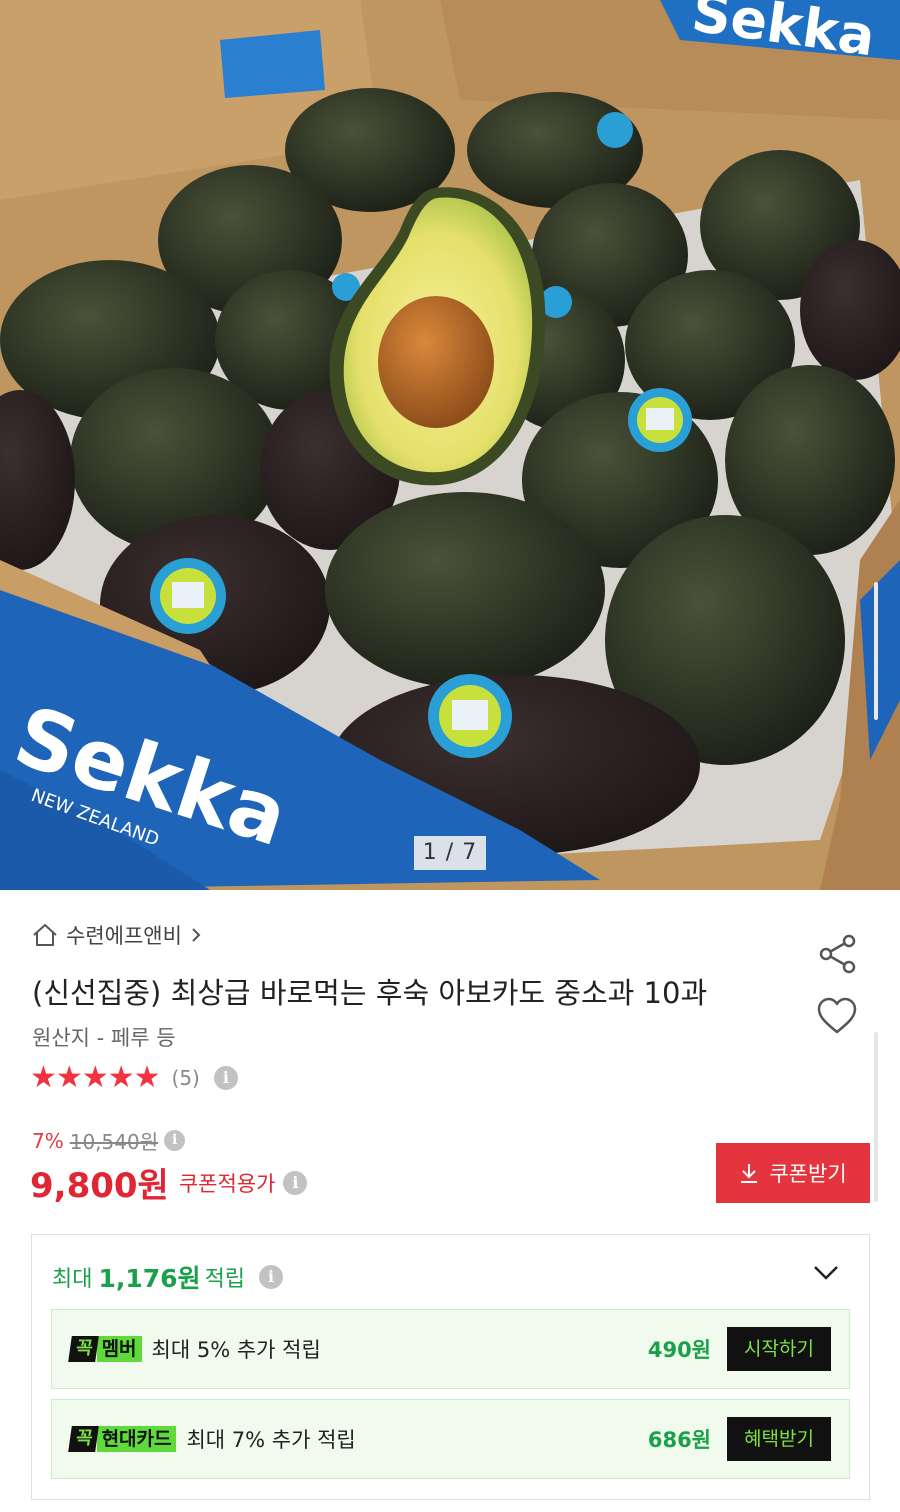  Describe the element at coordinates (779, 1349) in the screenshot. I see `start-membership-button: 시작하기` at that location.